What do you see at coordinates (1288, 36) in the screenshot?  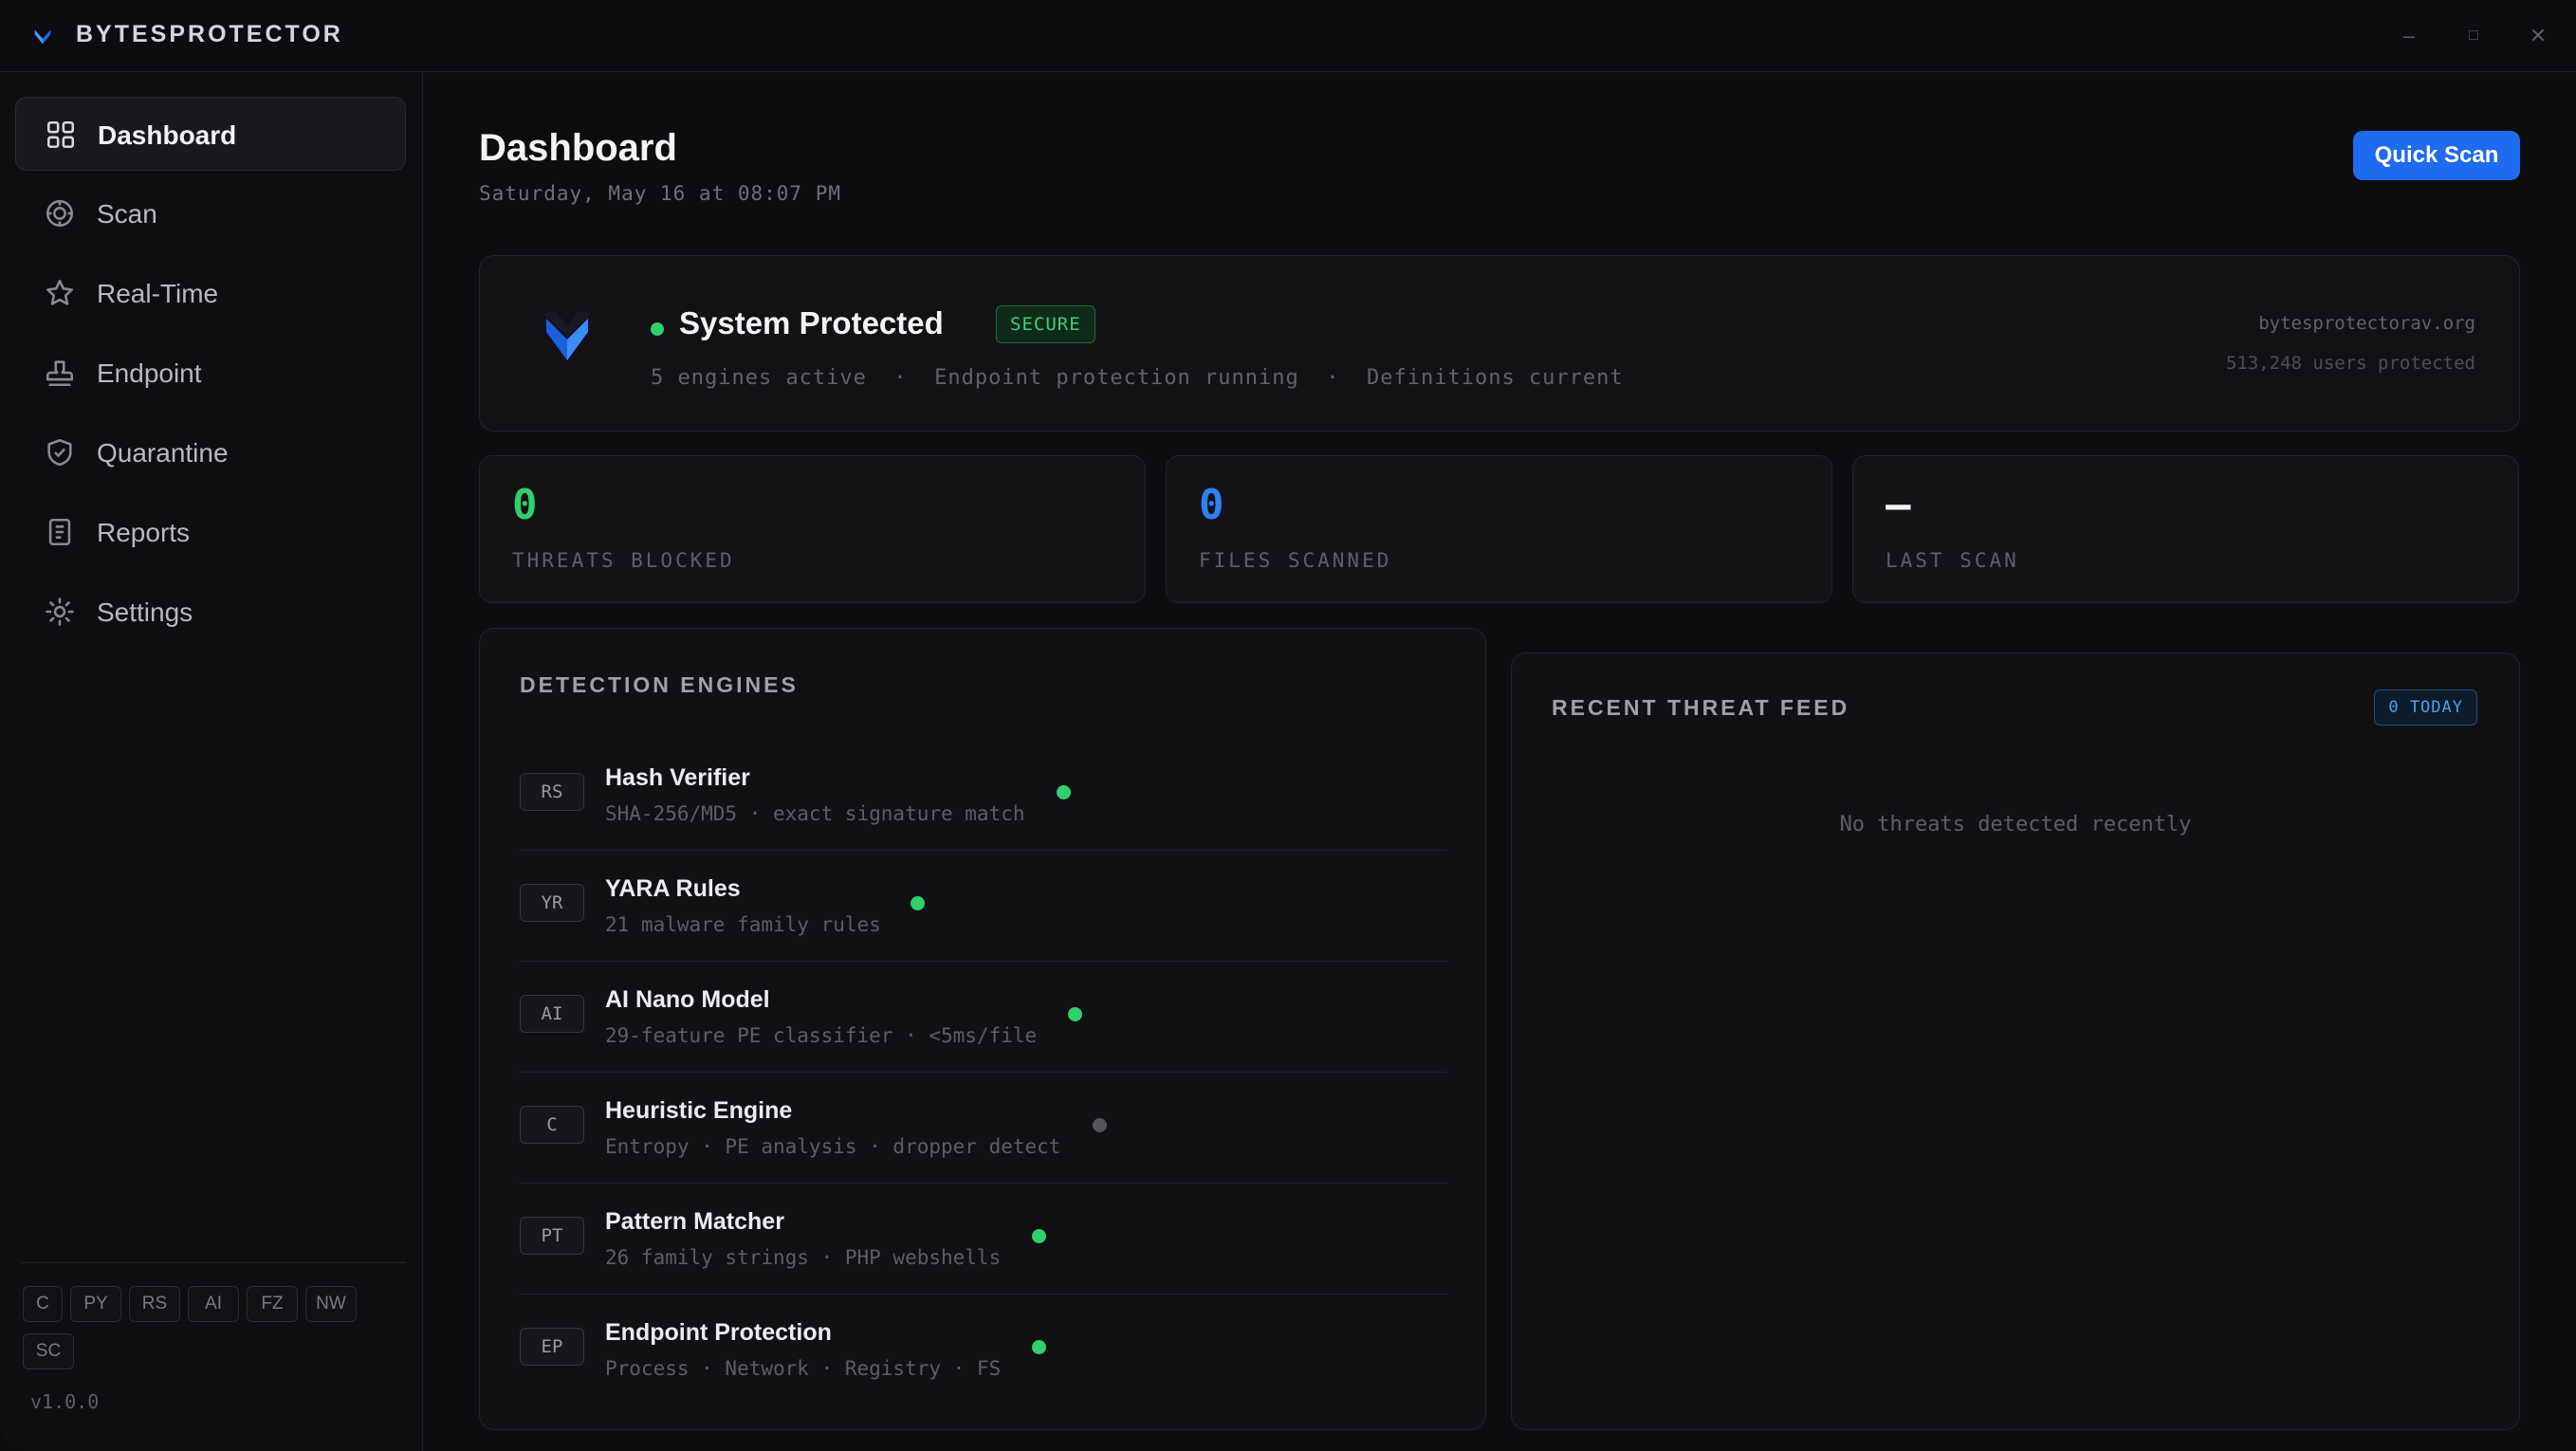 I see `title-bar: BYTESPROTECTOR – □ ✕` at bounding box center [1288, 36].